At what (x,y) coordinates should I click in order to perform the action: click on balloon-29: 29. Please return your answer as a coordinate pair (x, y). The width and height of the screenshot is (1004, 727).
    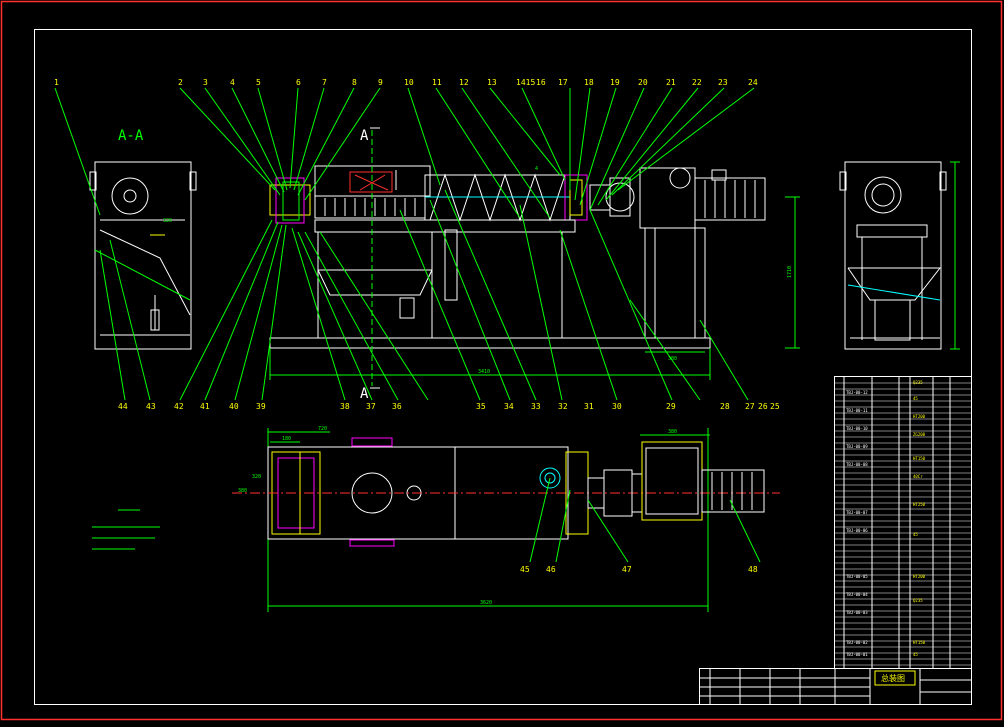
    Looking at the image, I should click on (671, 406).